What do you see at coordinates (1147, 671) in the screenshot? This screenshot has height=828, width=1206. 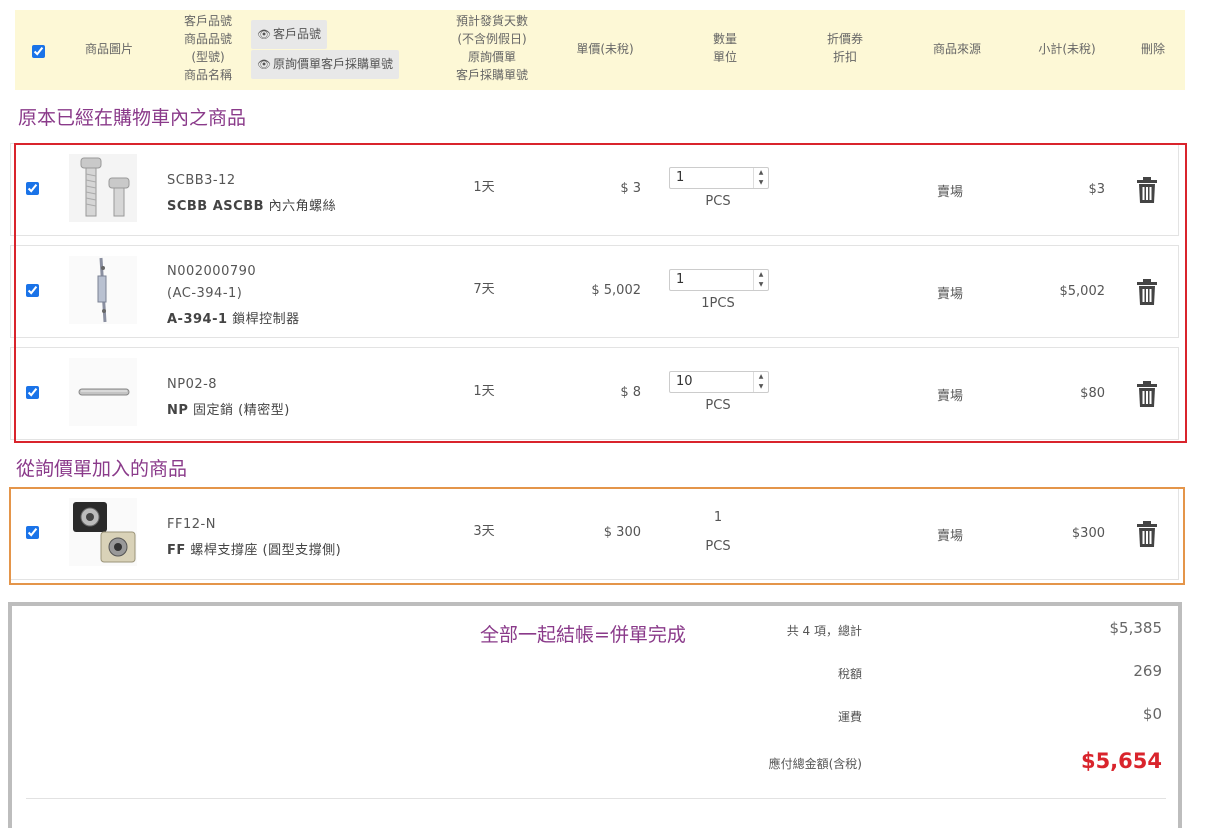 I see `tax-value: 269` at bounding box center [1147, 671].